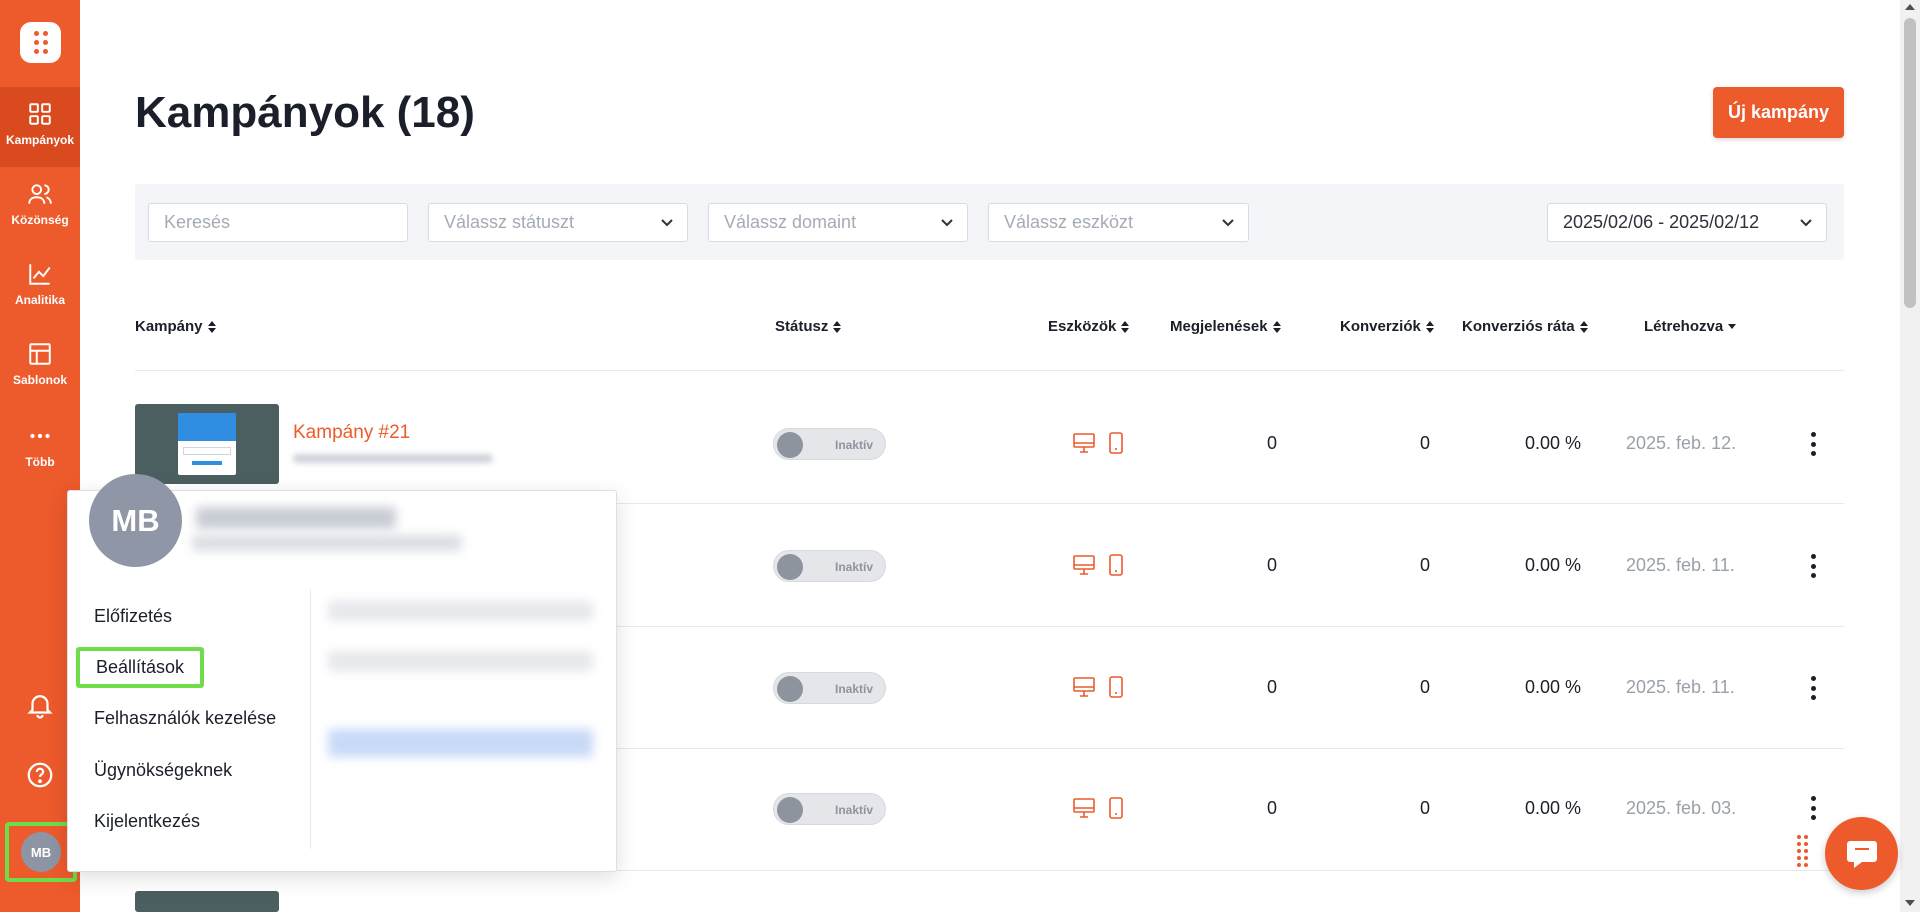 Image resolution: width=1920 pixels, height=912 pixels. I want to click on column-header-label: Megjelenések, so click(1219, 326).